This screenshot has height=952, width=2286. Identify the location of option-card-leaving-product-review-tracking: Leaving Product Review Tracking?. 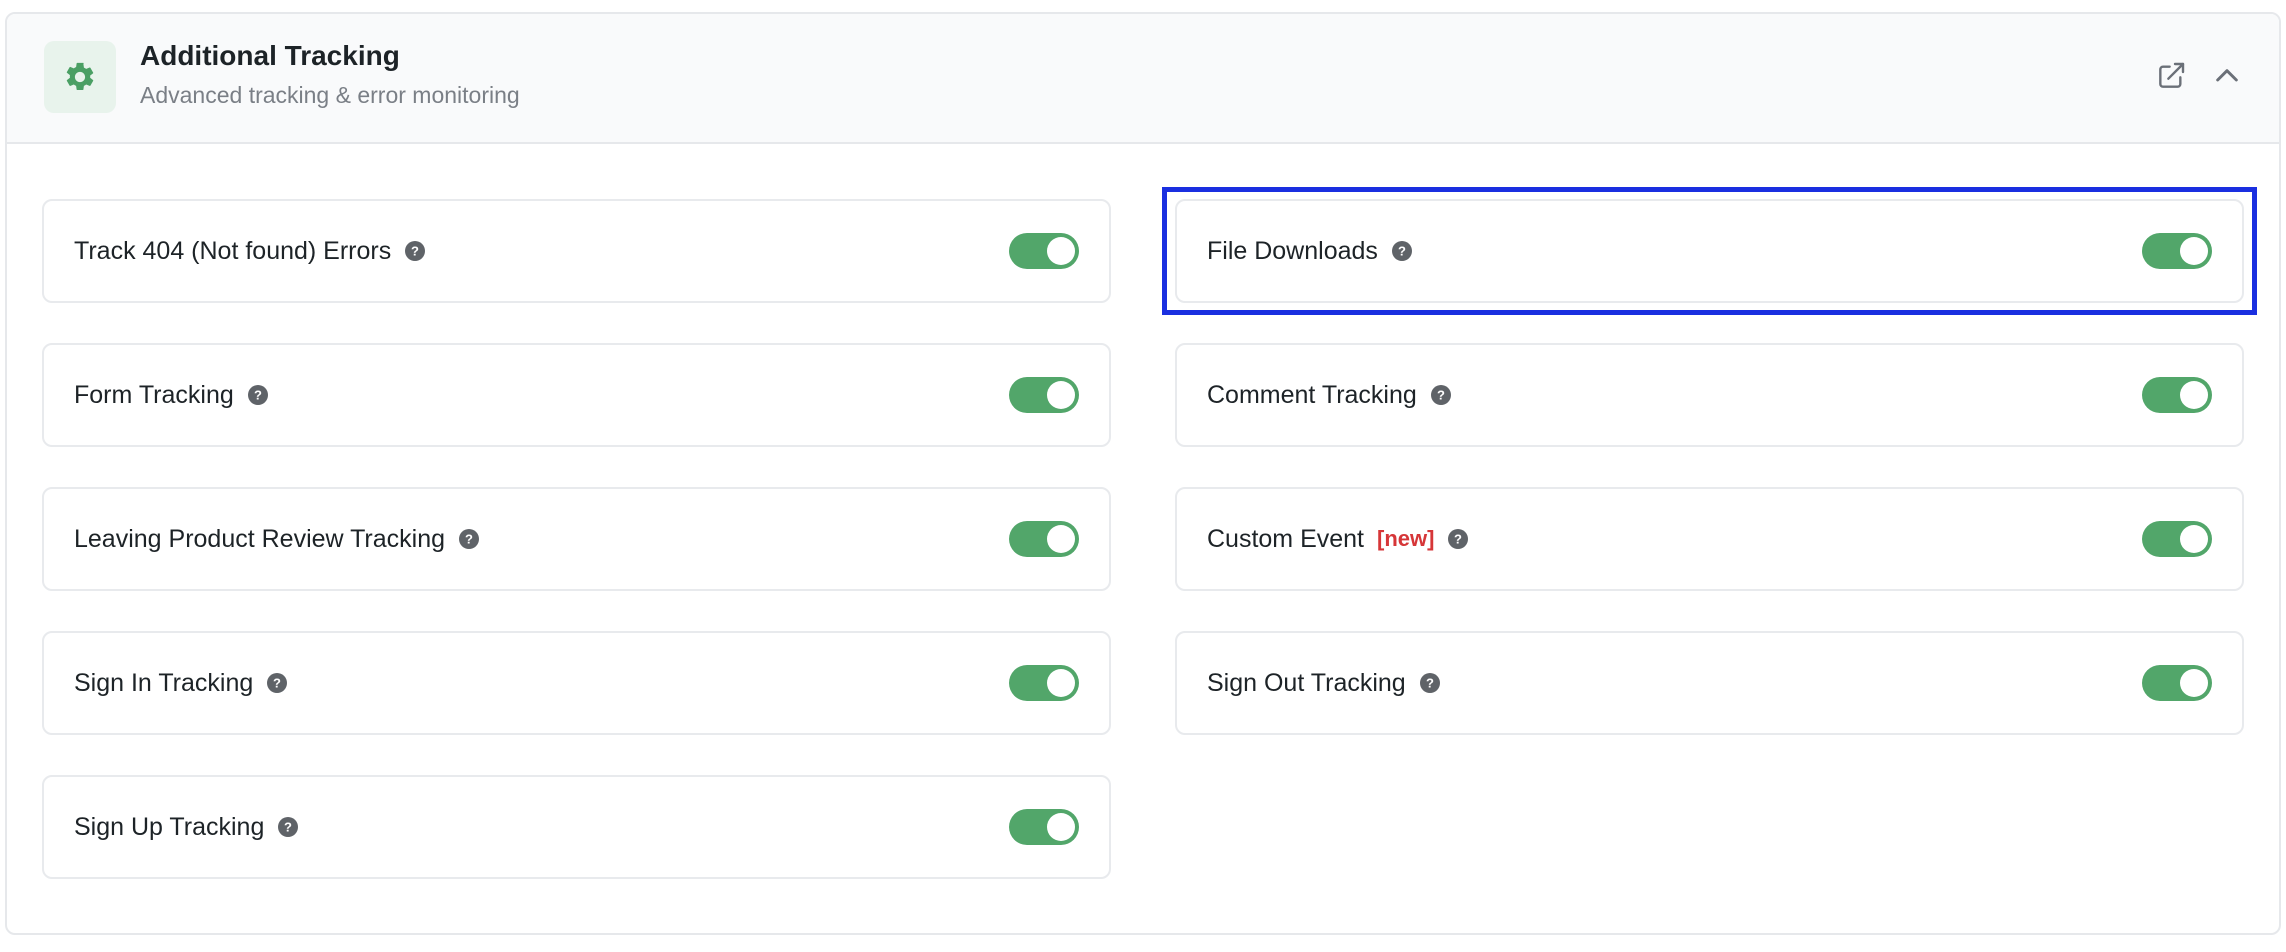
(576, 539).